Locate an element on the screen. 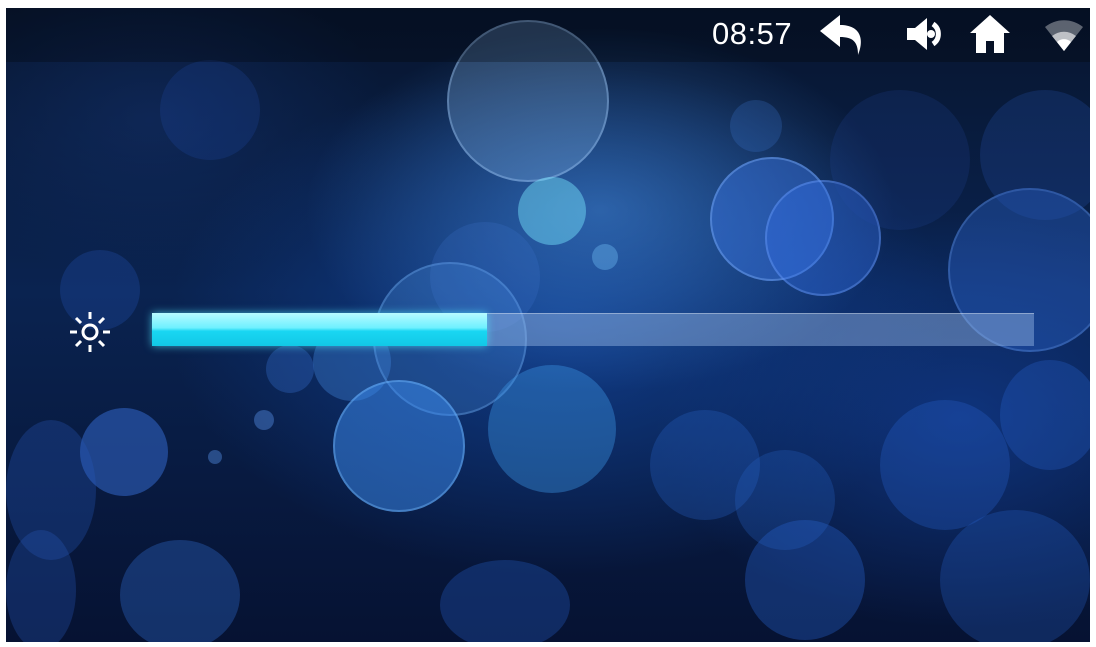  status-time: 08:57 is located at coordinates (752, 33).